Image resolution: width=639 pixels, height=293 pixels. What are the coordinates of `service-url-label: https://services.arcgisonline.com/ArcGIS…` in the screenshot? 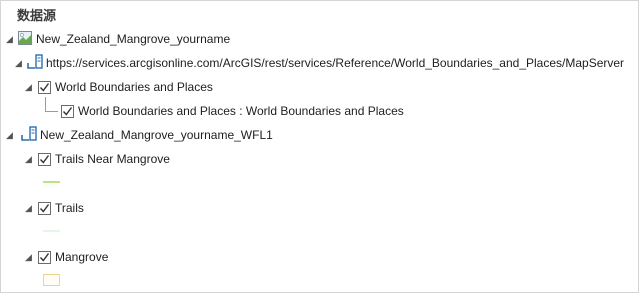 It's located at (335, 63).